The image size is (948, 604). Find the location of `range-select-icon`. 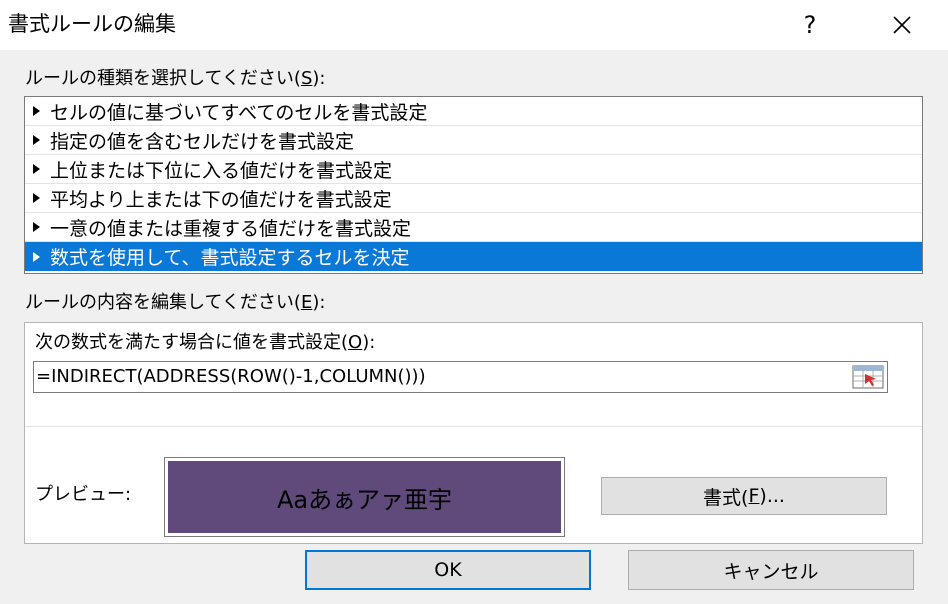

range-select-icon is located at coordinates (868, 377).